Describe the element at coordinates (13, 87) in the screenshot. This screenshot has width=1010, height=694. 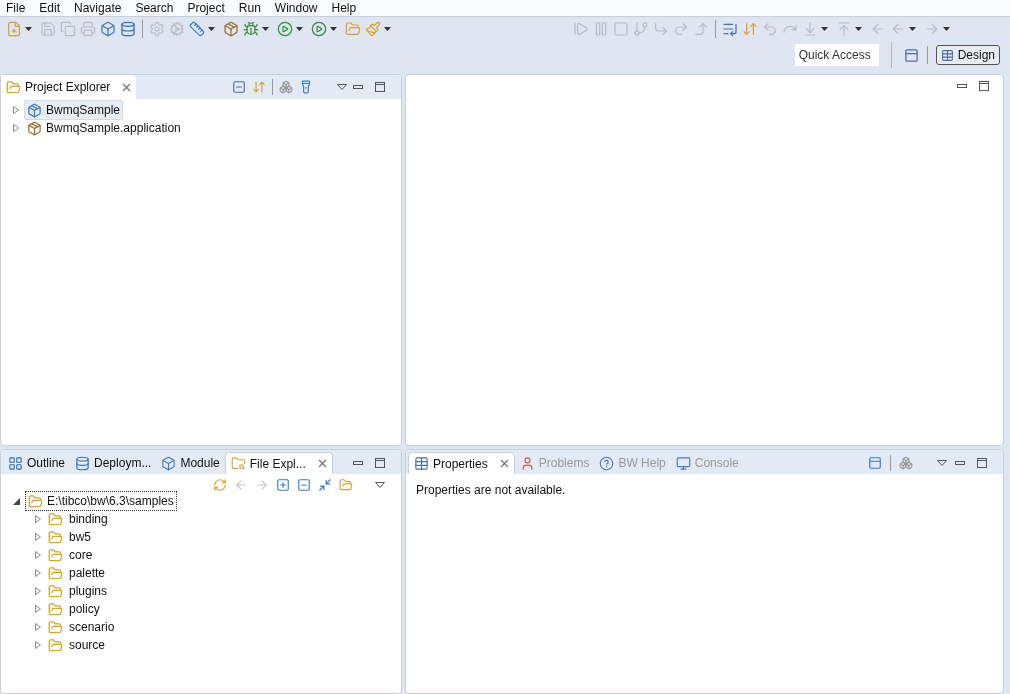
I see `project-folder-icon` at that location.